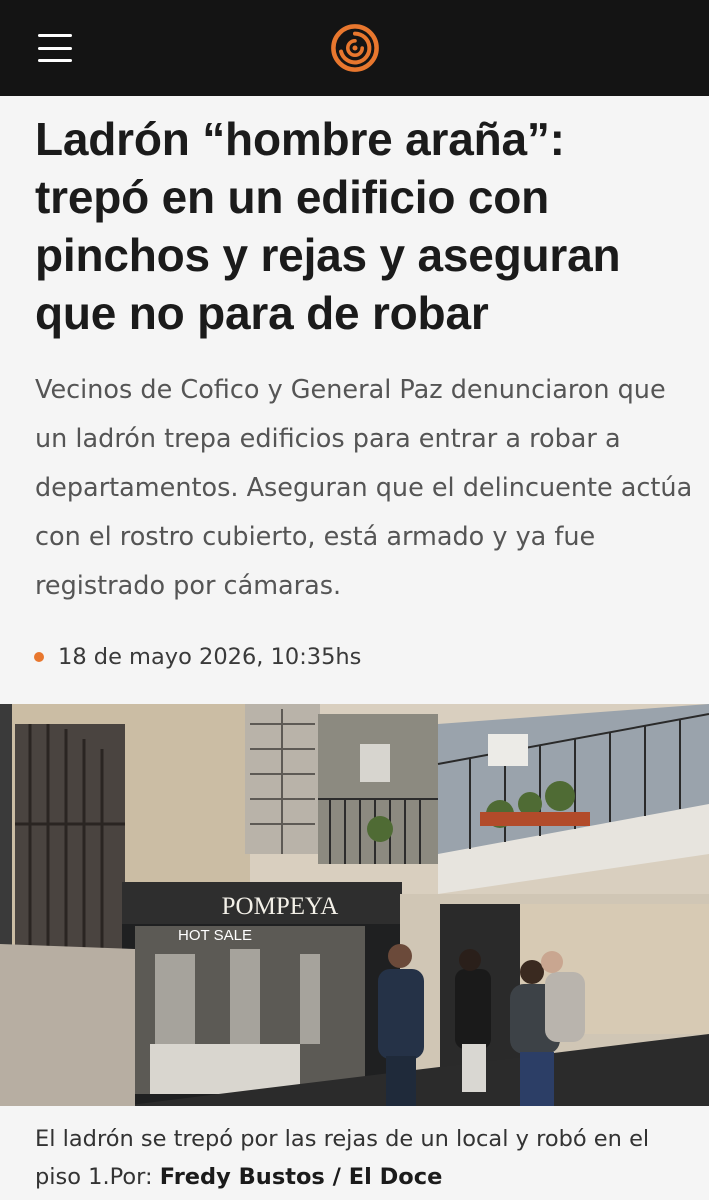  I want to click on publish-date: 18 de mayo 2026, 10:35hs, so click(197, 657).